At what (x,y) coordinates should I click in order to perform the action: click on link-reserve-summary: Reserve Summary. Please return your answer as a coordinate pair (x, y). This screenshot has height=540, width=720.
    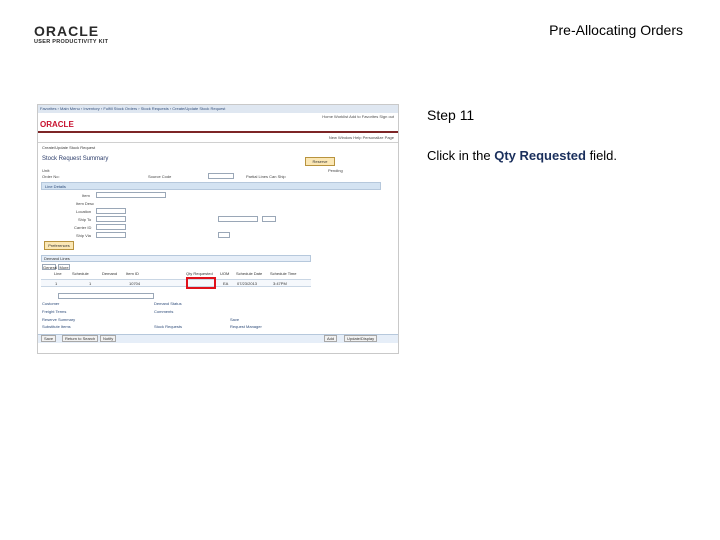
    Looking at the image, I should click on (58, 319).